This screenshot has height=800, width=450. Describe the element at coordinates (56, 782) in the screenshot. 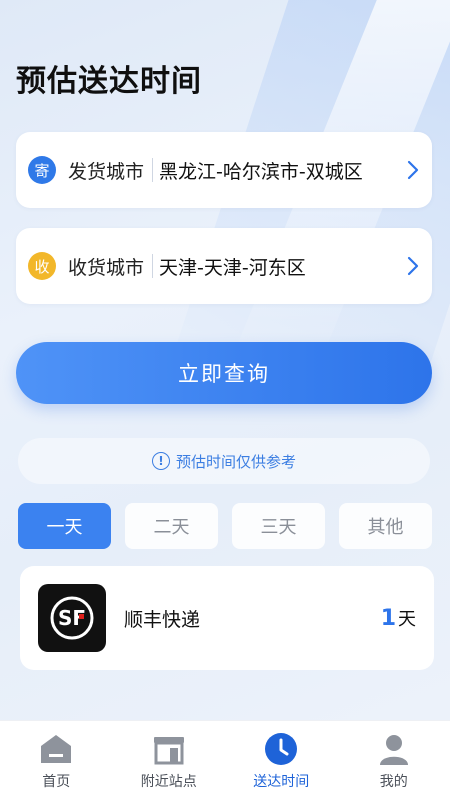

I see `tabbar-label: 首页` at that location.